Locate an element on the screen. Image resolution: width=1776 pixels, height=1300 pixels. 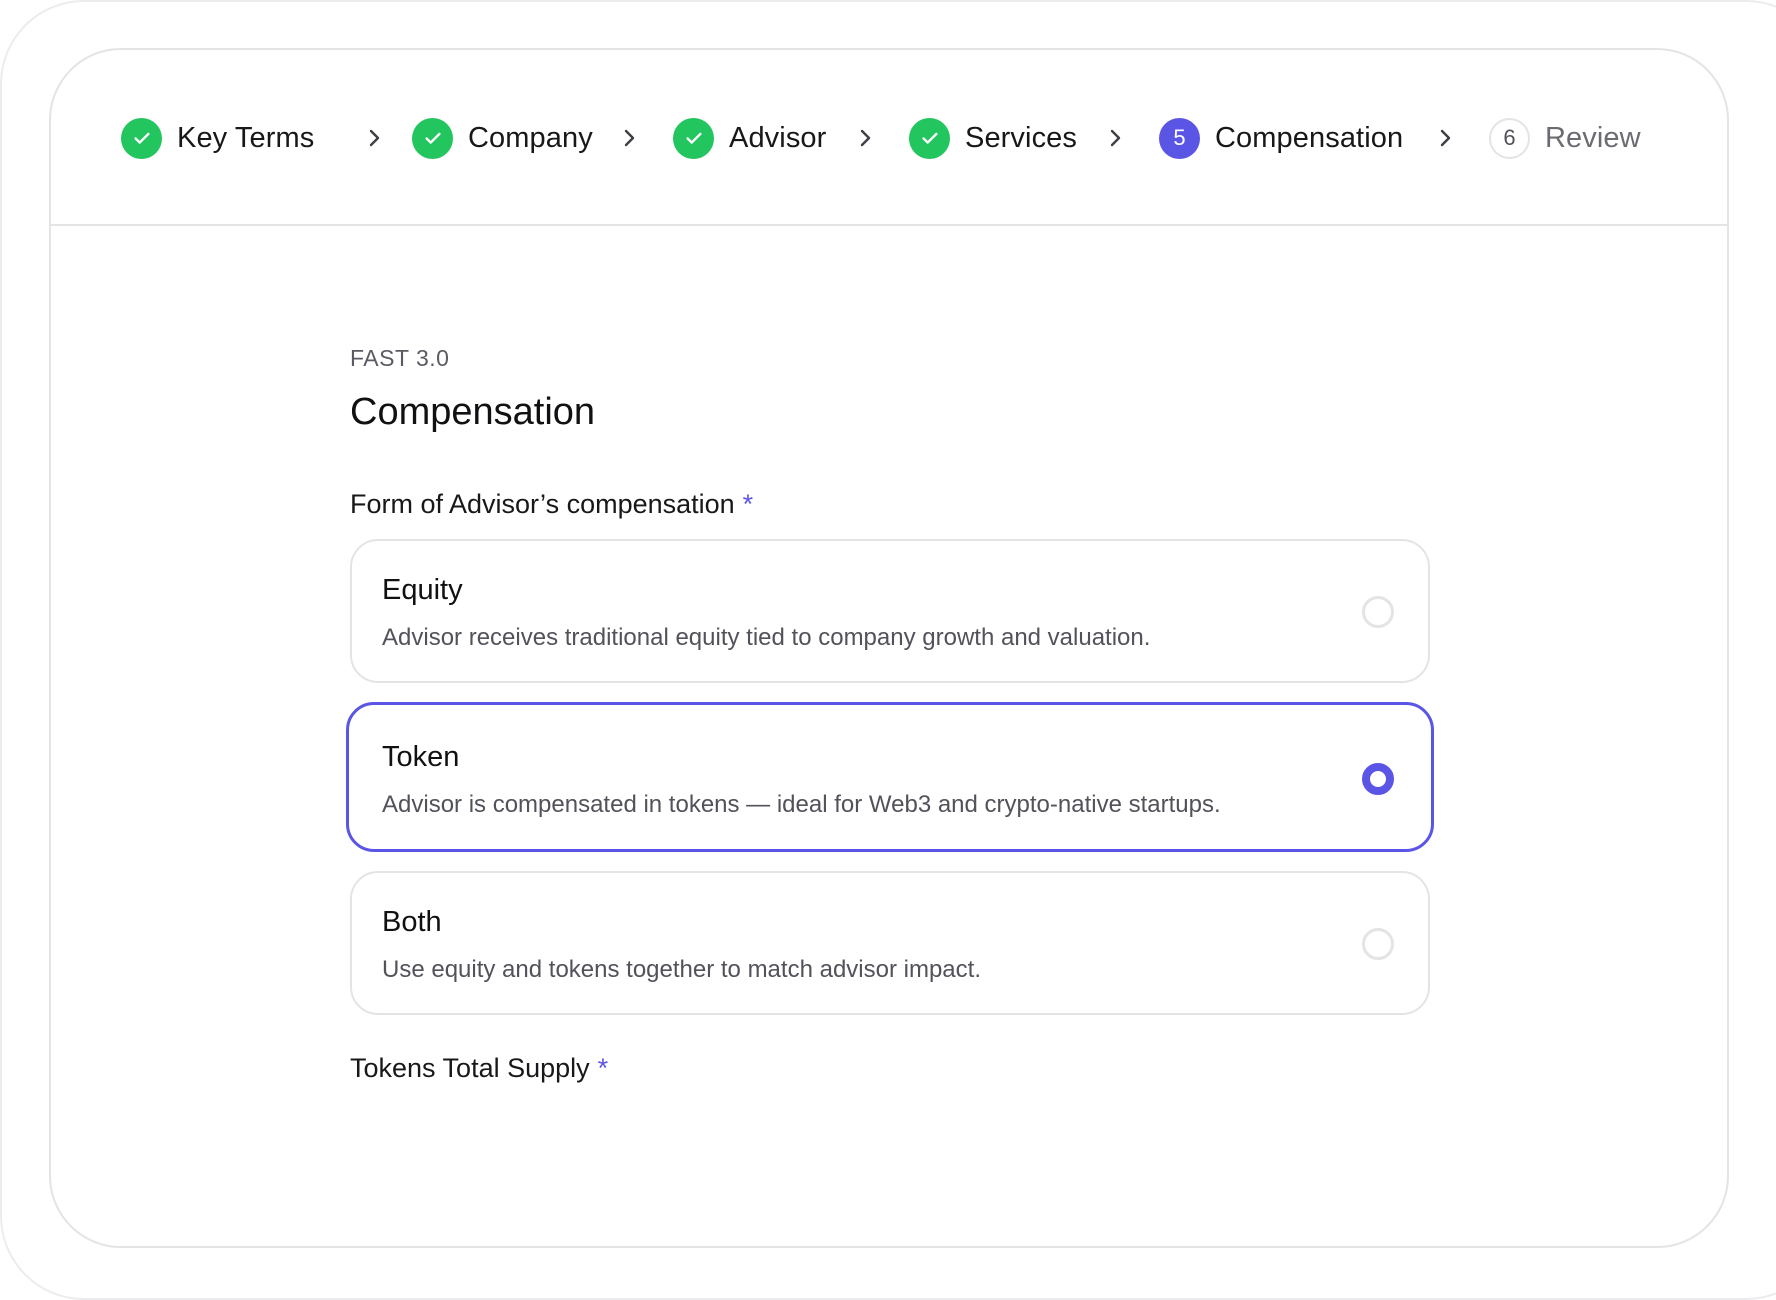
step-label: Review is located at coordinates (1593, 137).